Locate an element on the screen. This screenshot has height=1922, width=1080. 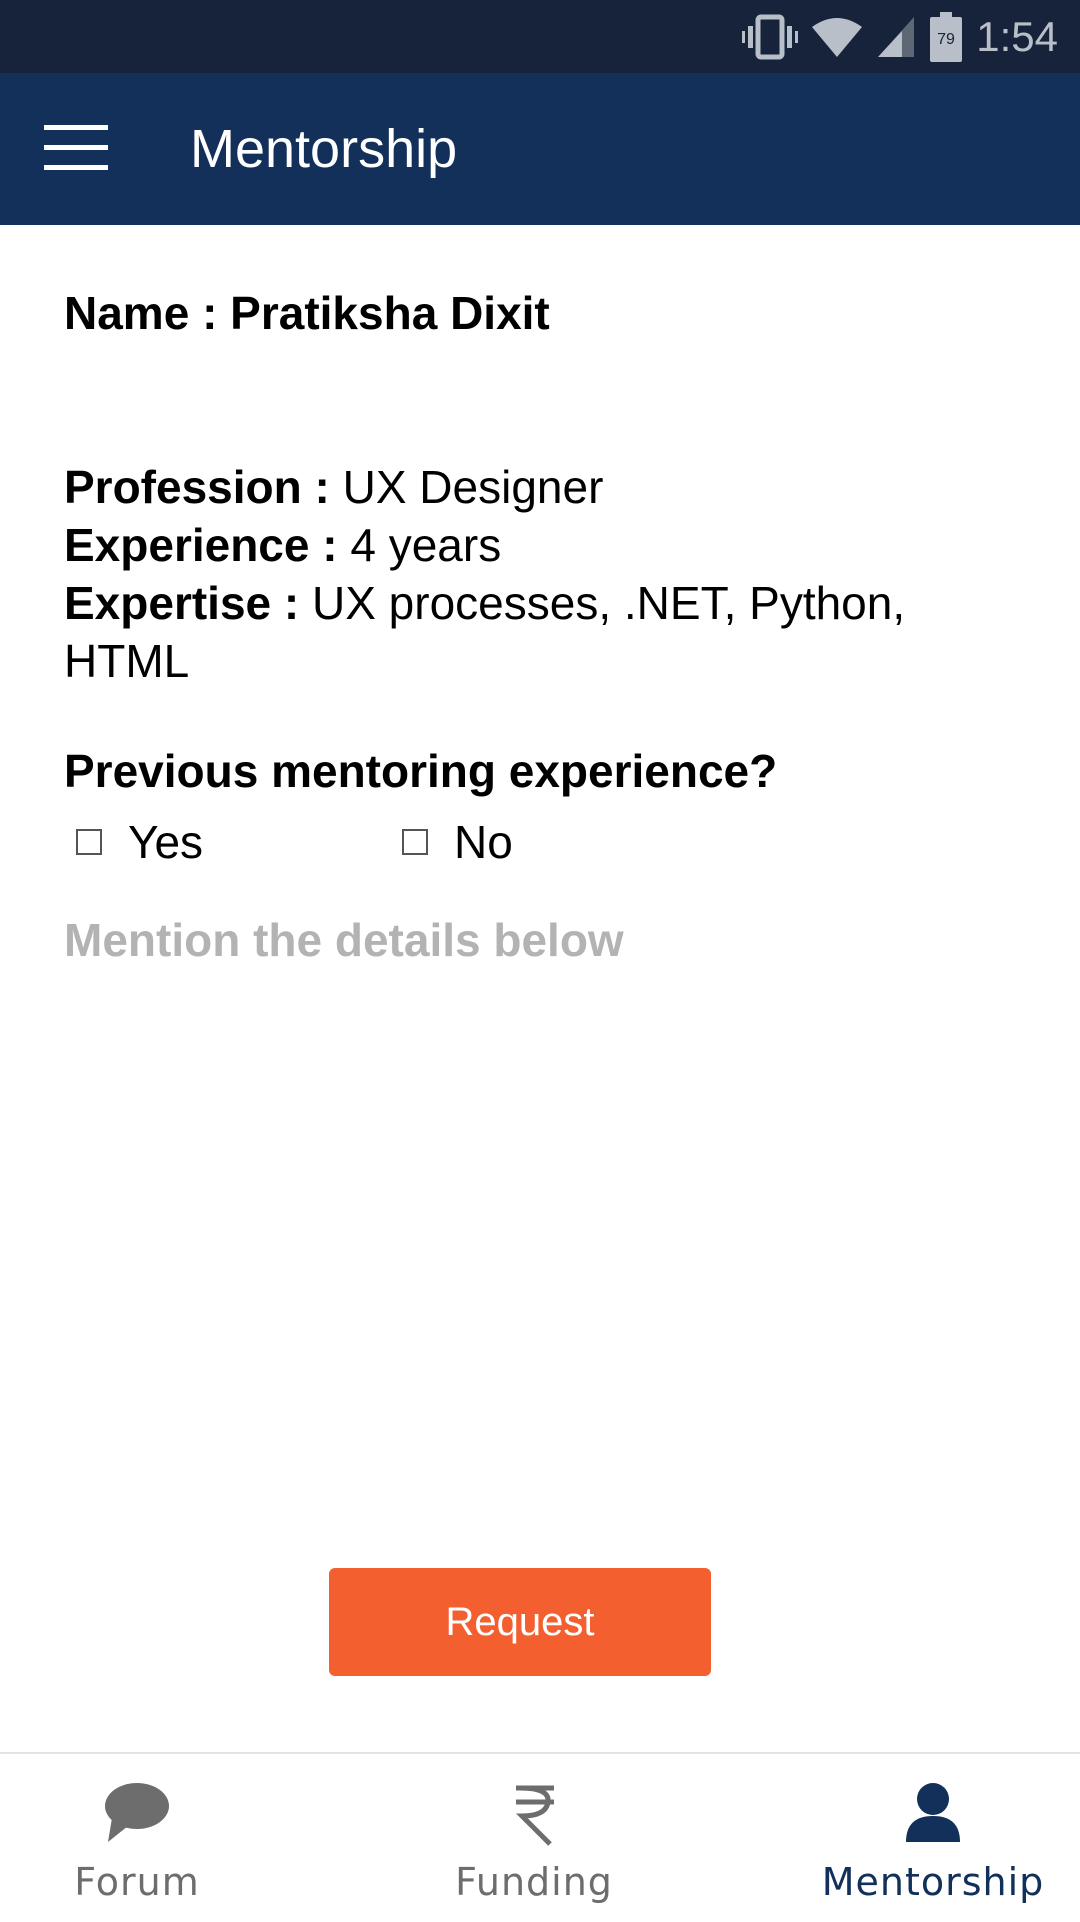
mentoring-question: Previous mentoring experience? is located at coordinates (421, 771).